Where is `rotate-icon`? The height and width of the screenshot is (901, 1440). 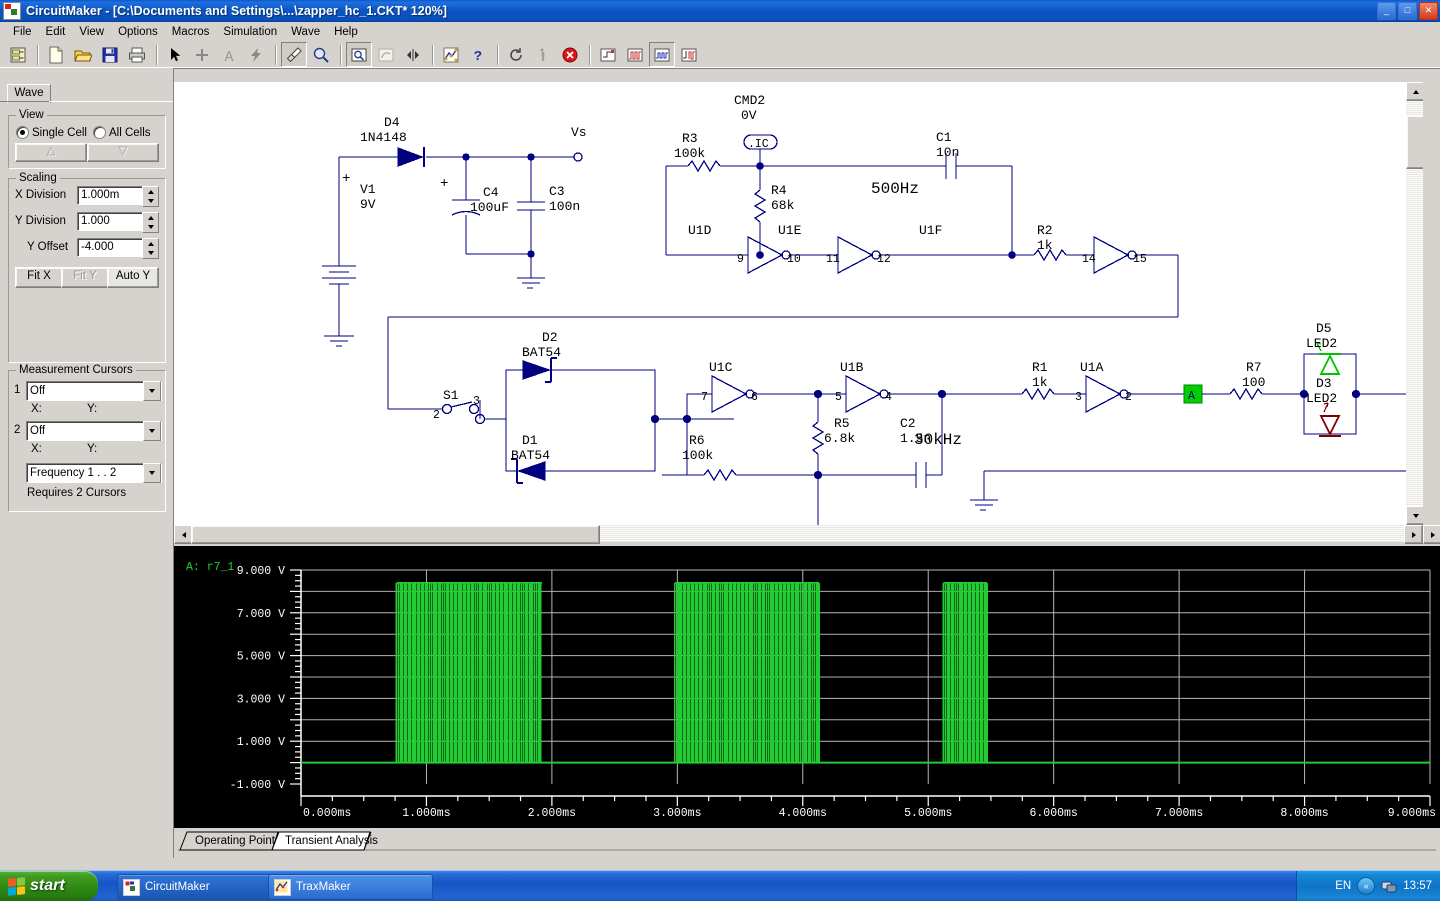
rotate-icon is located at coordinates (386, 54).